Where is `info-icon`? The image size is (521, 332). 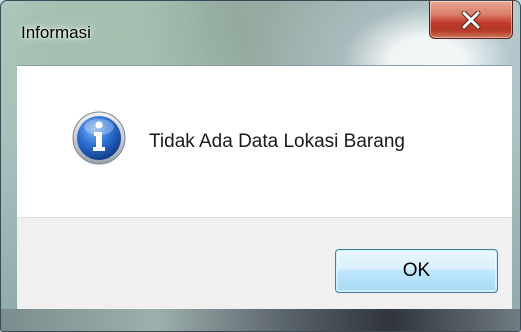 info-icon is located at coordinates (99, 138).